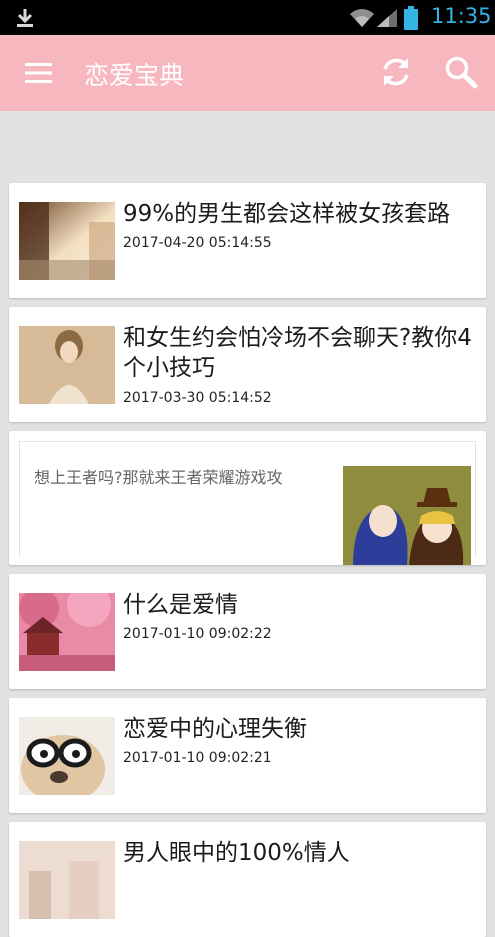 The image size is (495, 937). What do you see at coordinates (25, 18) in the screenshot?
I see `download-icon` at bounding box center [25, 18].